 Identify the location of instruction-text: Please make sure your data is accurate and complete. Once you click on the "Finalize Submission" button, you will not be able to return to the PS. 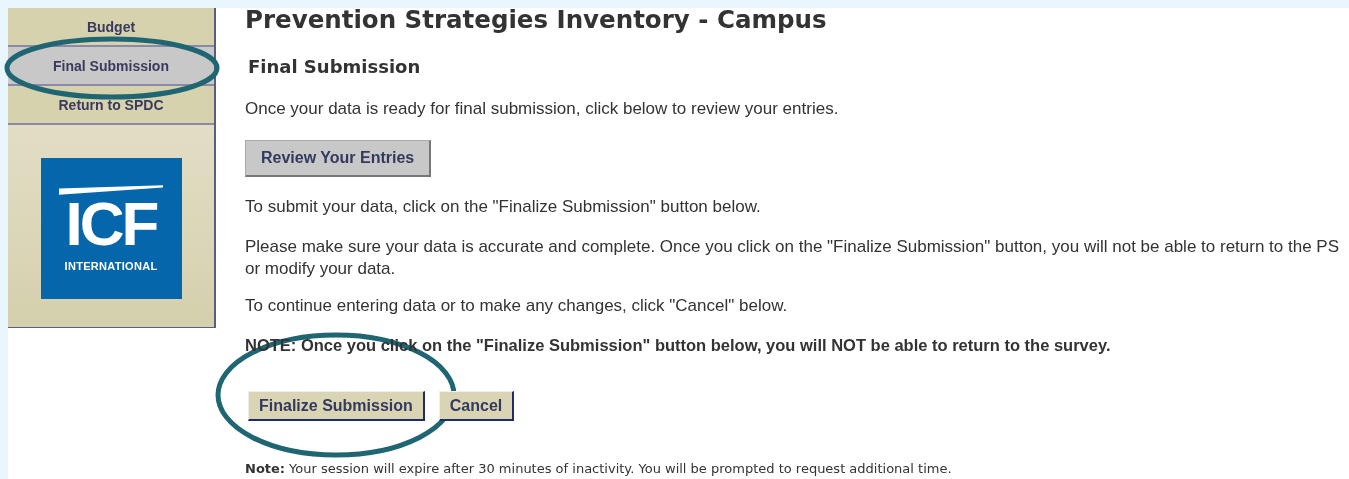
(793, 247).